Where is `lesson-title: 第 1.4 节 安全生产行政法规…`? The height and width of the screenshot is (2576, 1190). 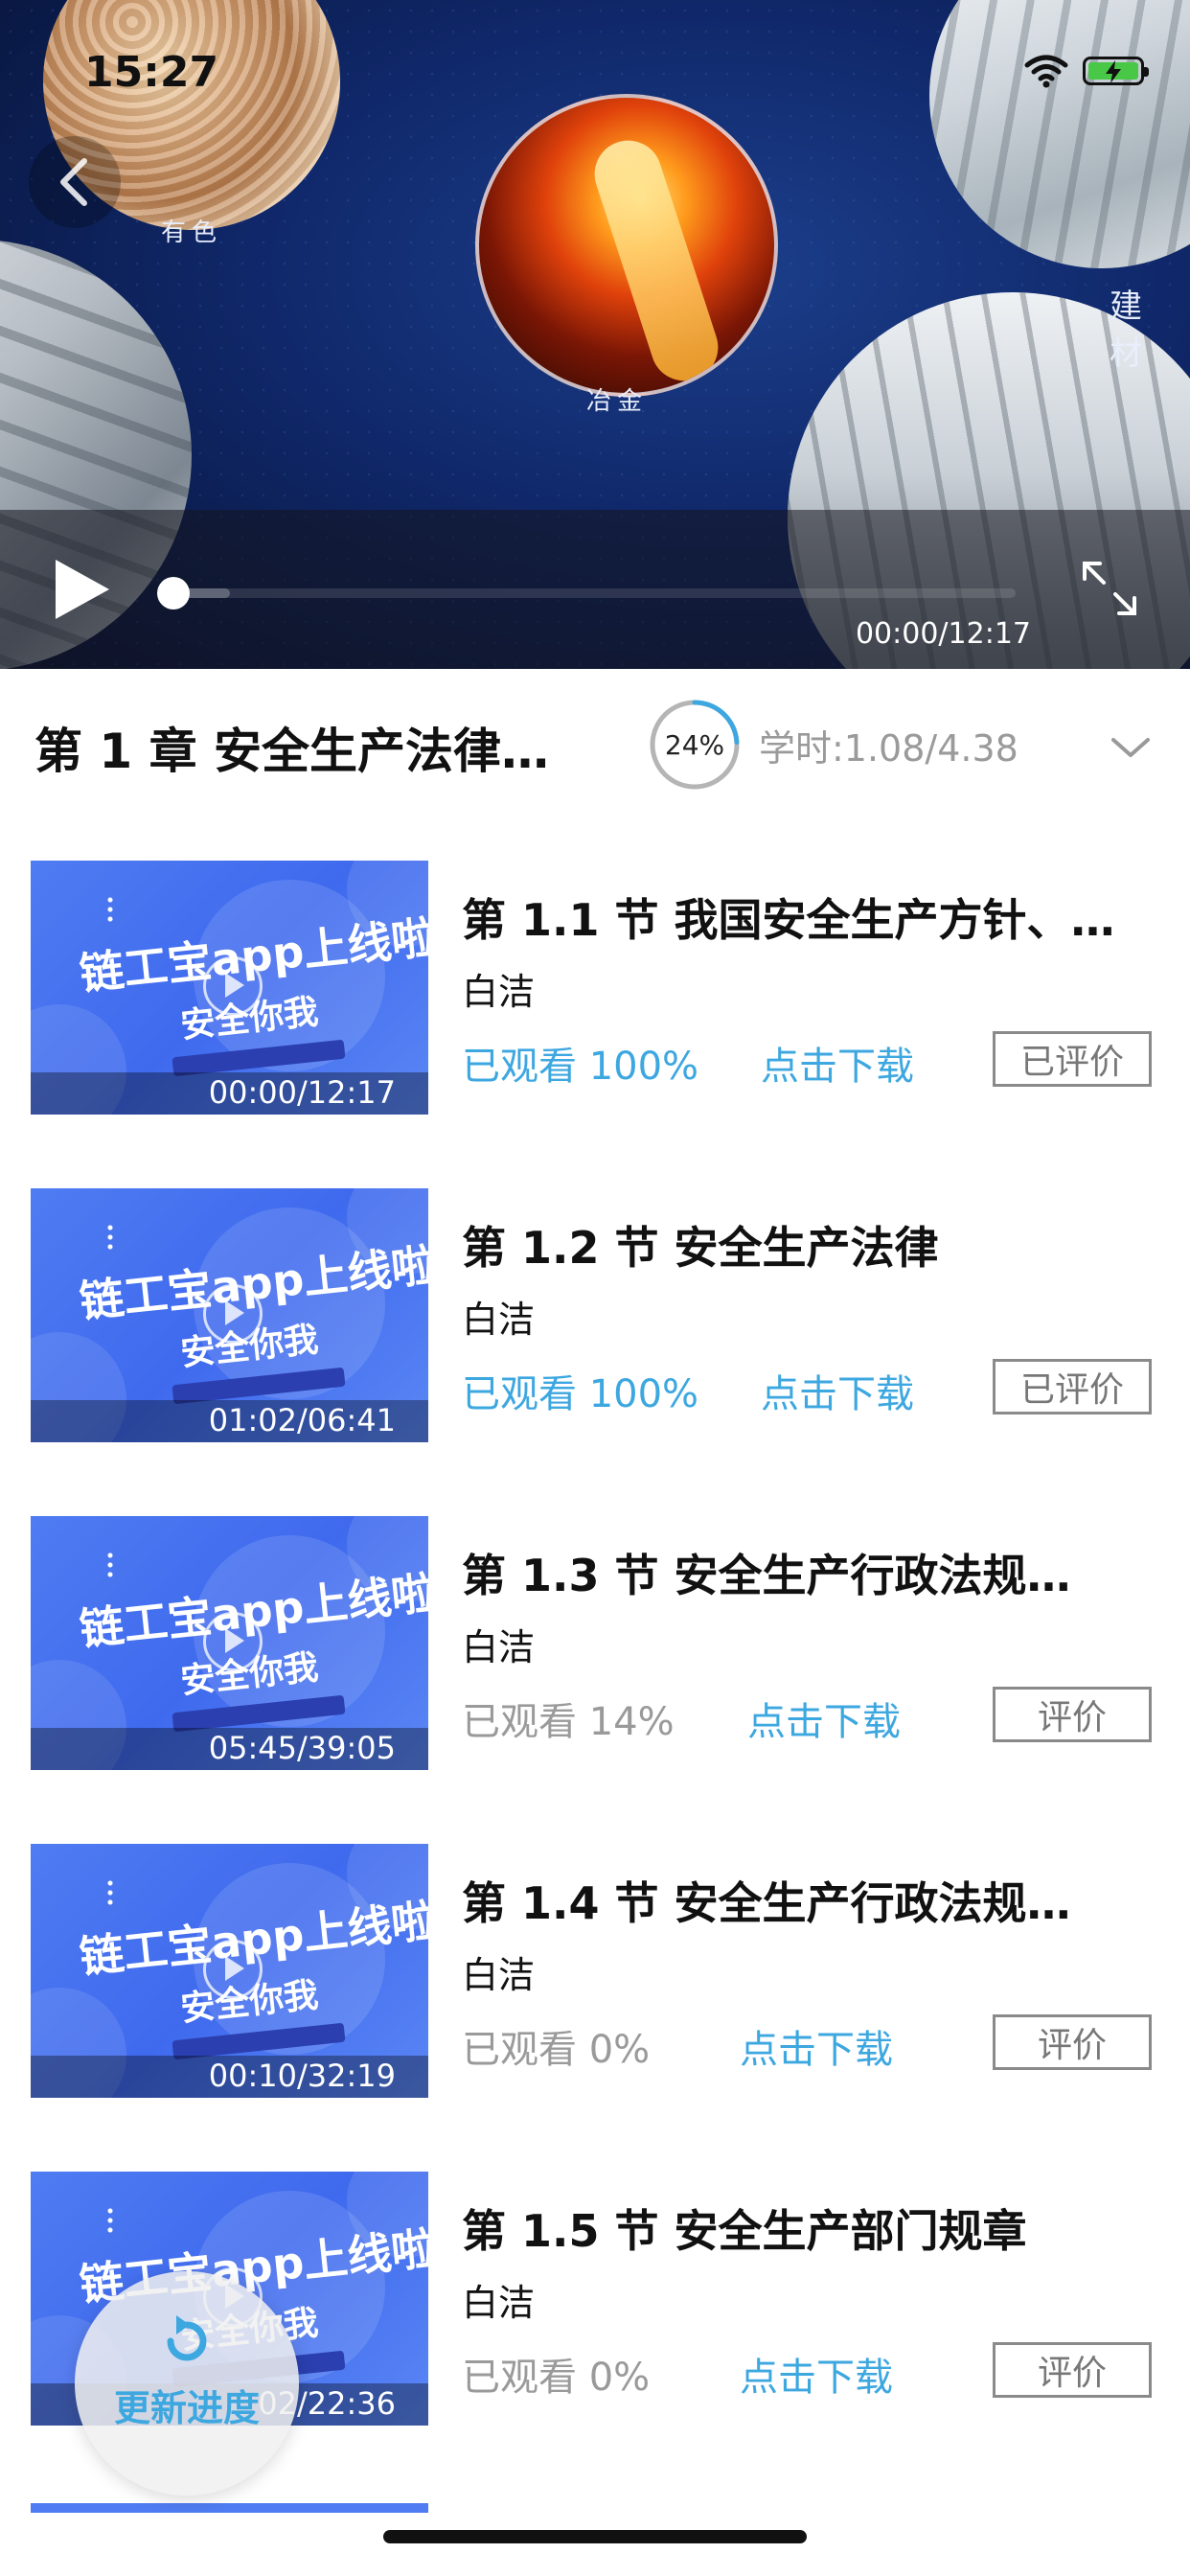 lesson-title: 第 1.4 节 安全生产行政法规… is located at coordinates (766, 1903).